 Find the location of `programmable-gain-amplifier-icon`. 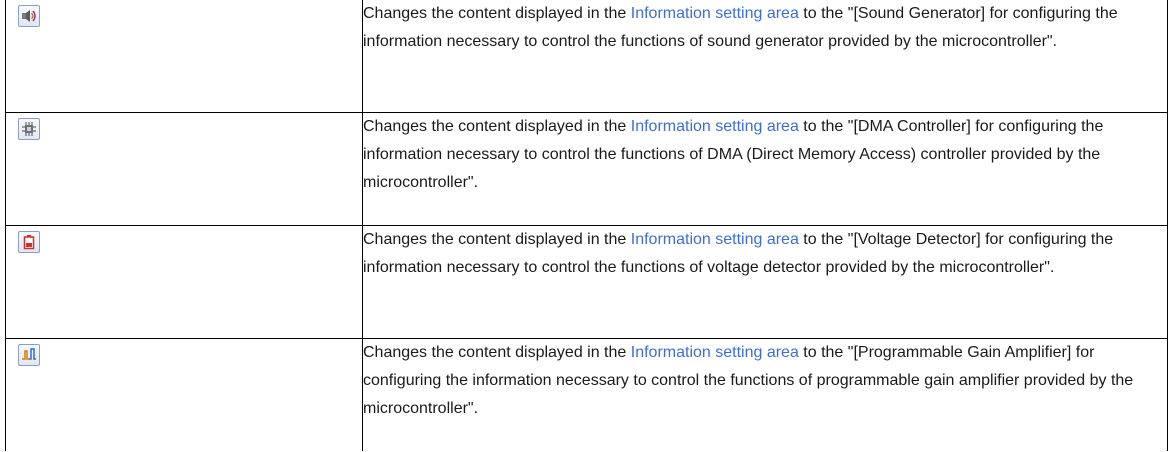

programmable-gain-amplifier-icon is located at coordinates (29, 355).